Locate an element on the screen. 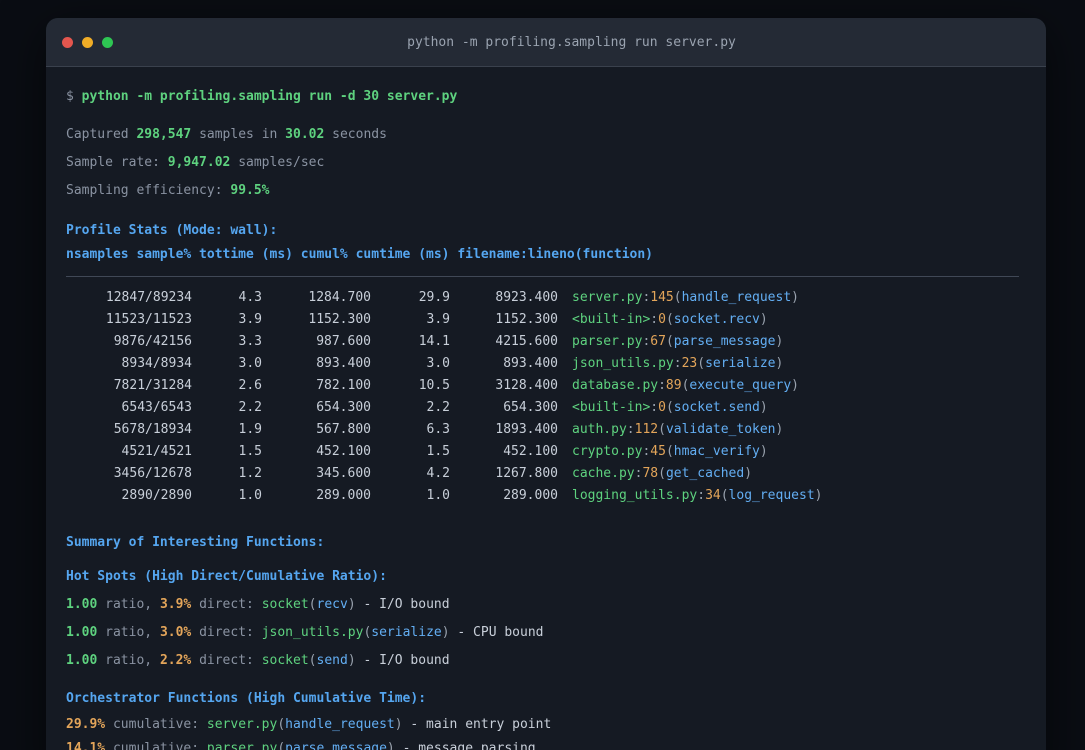 The width and height of the screenshot is (1085, 750). lineno: 89 is located at coordinates (673, 385).